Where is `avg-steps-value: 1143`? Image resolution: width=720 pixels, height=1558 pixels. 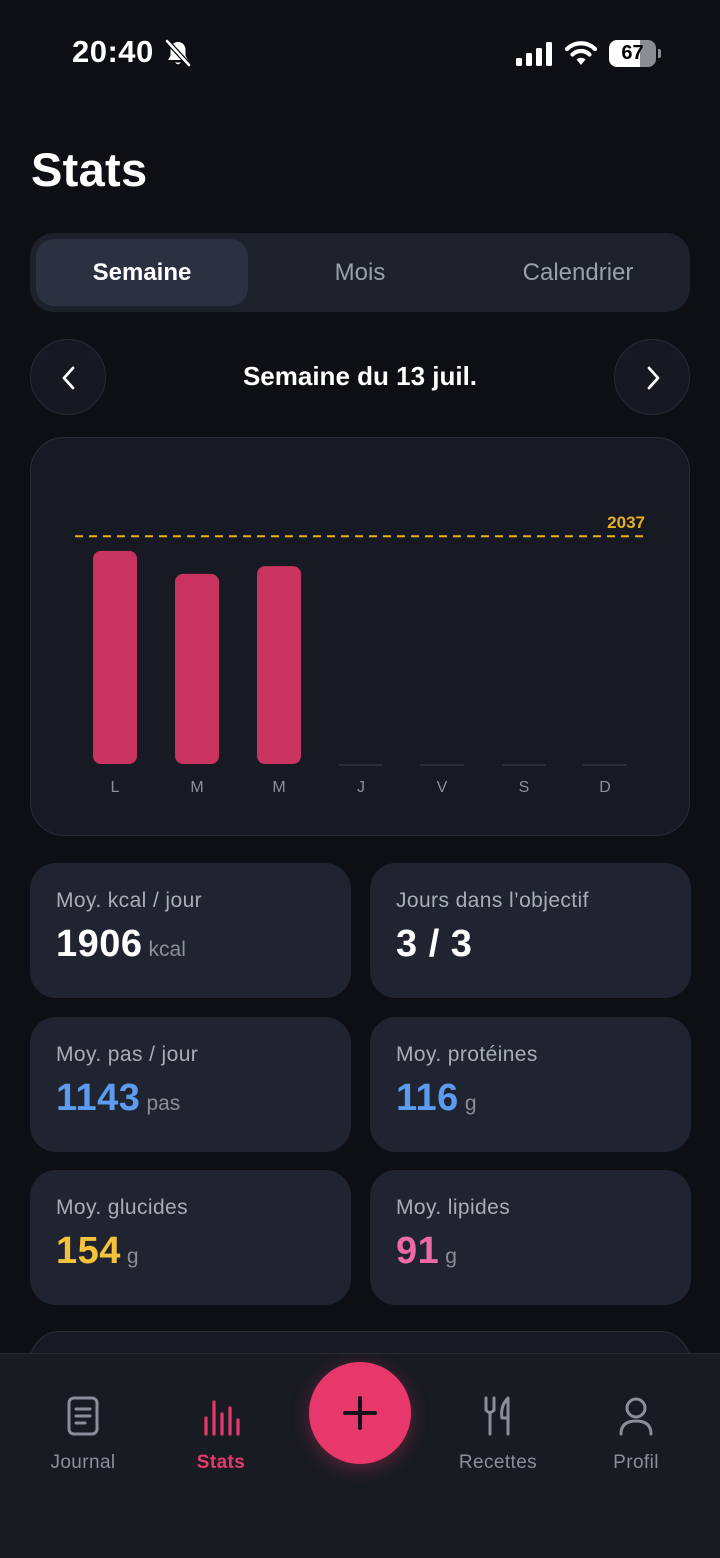
avg-steps-value: 1143 is located at coordinates (98, 1098).